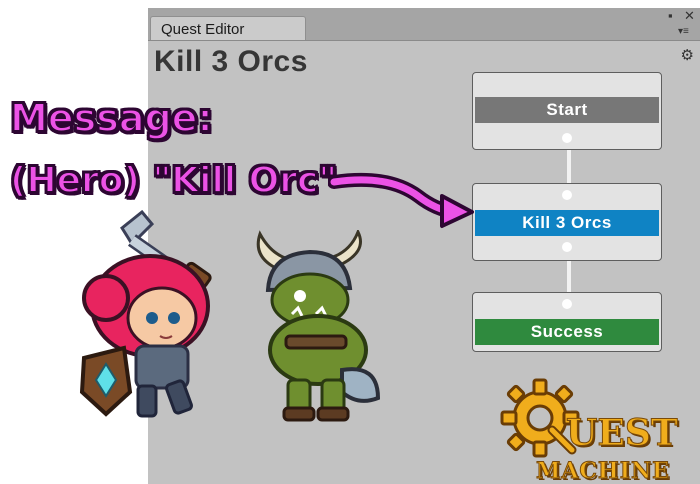 This screenshot has width=700, height=484. I want to click on tab-quest-editor: Quest Editor, so click(228, 28).